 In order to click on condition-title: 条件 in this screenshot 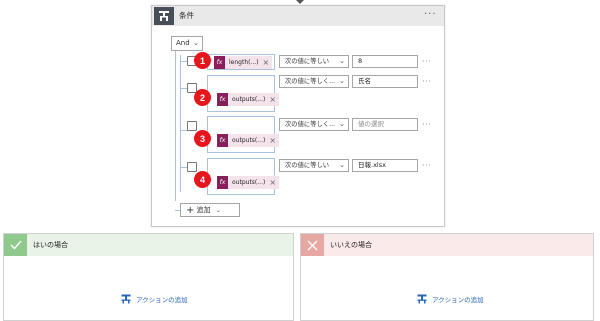, I will do `click(186, 15)`.